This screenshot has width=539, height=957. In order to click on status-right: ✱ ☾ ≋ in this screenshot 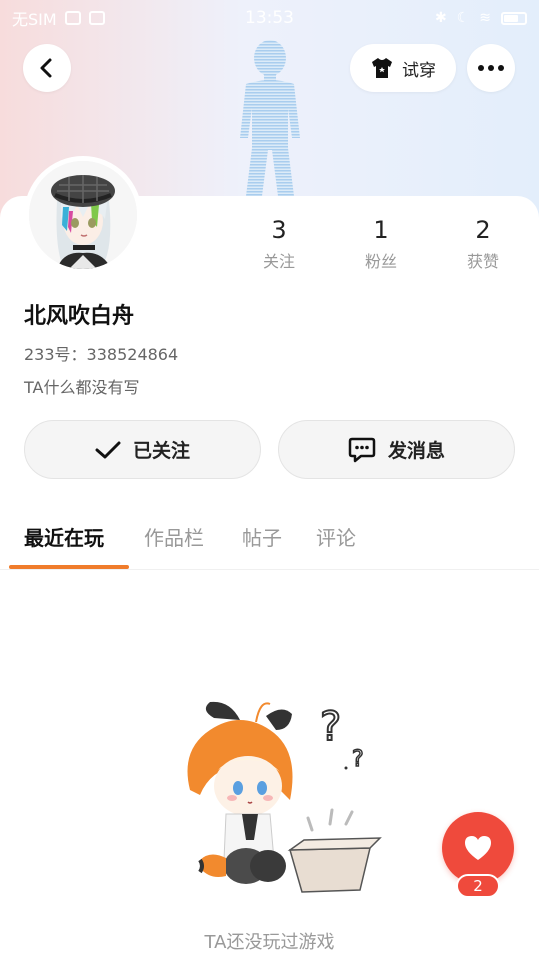, I will do `click(481, 18)`.